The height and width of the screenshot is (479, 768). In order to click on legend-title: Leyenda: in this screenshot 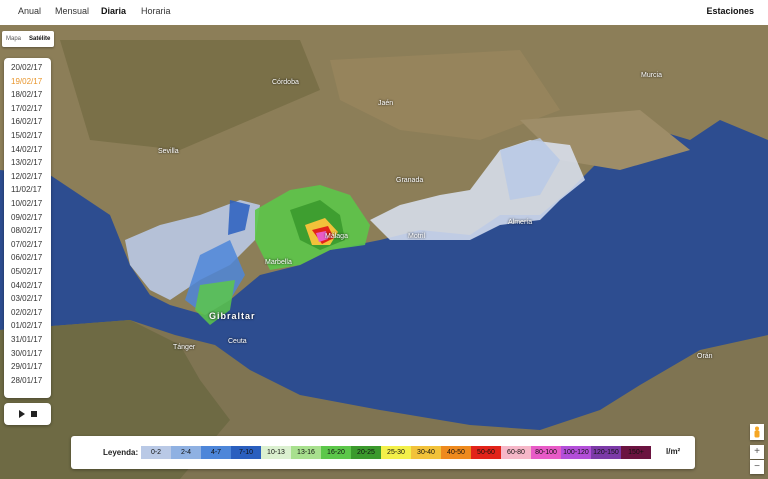, I will do `click(121, 452)`.